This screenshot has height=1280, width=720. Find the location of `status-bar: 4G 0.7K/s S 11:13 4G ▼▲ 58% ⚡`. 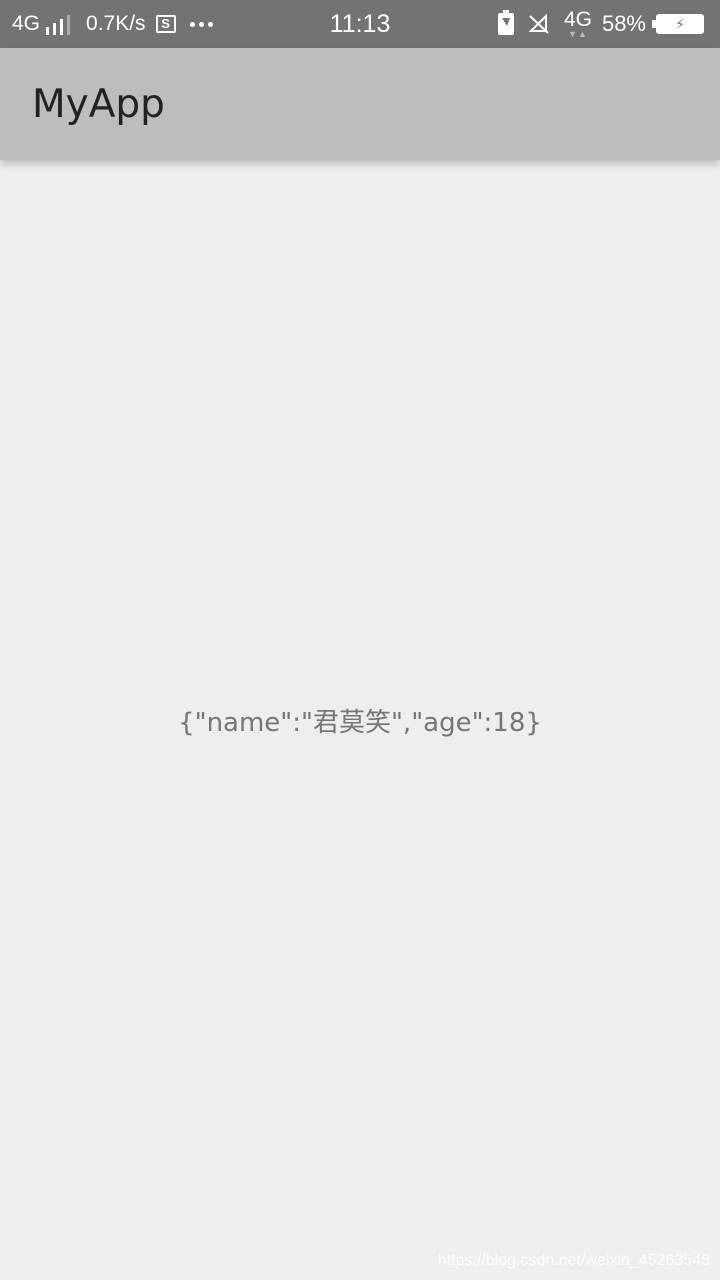

status-bar: 4G 0.7K/s S 11:13 4G ▼▲ 58% ⚡ is located at coordinates (360, 24).